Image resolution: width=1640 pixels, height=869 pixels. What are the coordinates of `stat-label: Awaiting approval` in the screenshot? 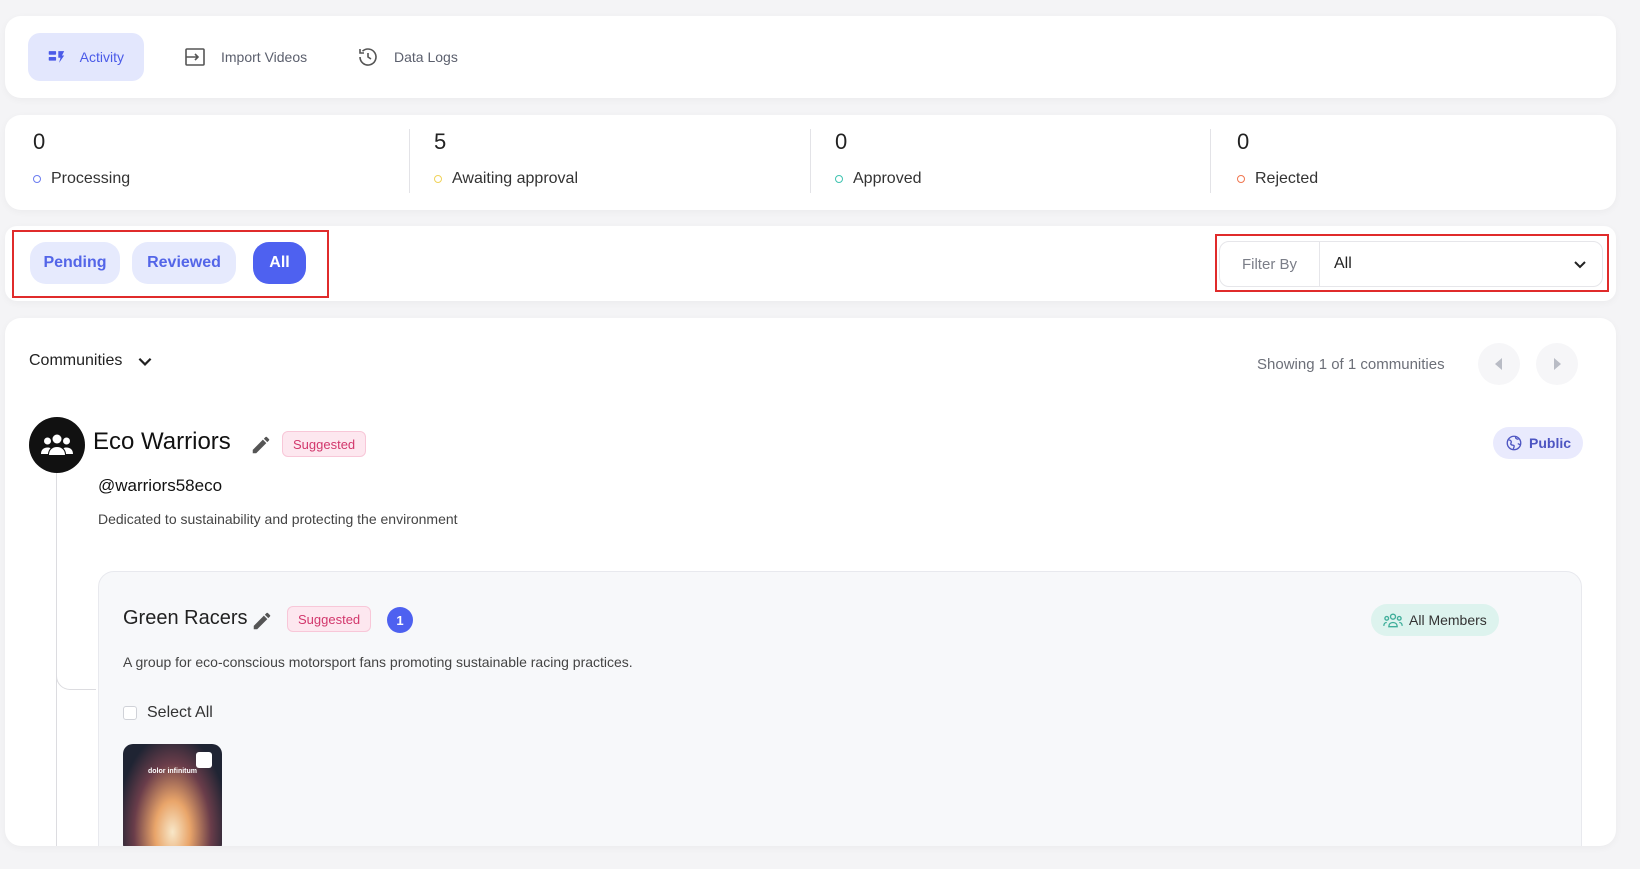 It's located at (515, 178).